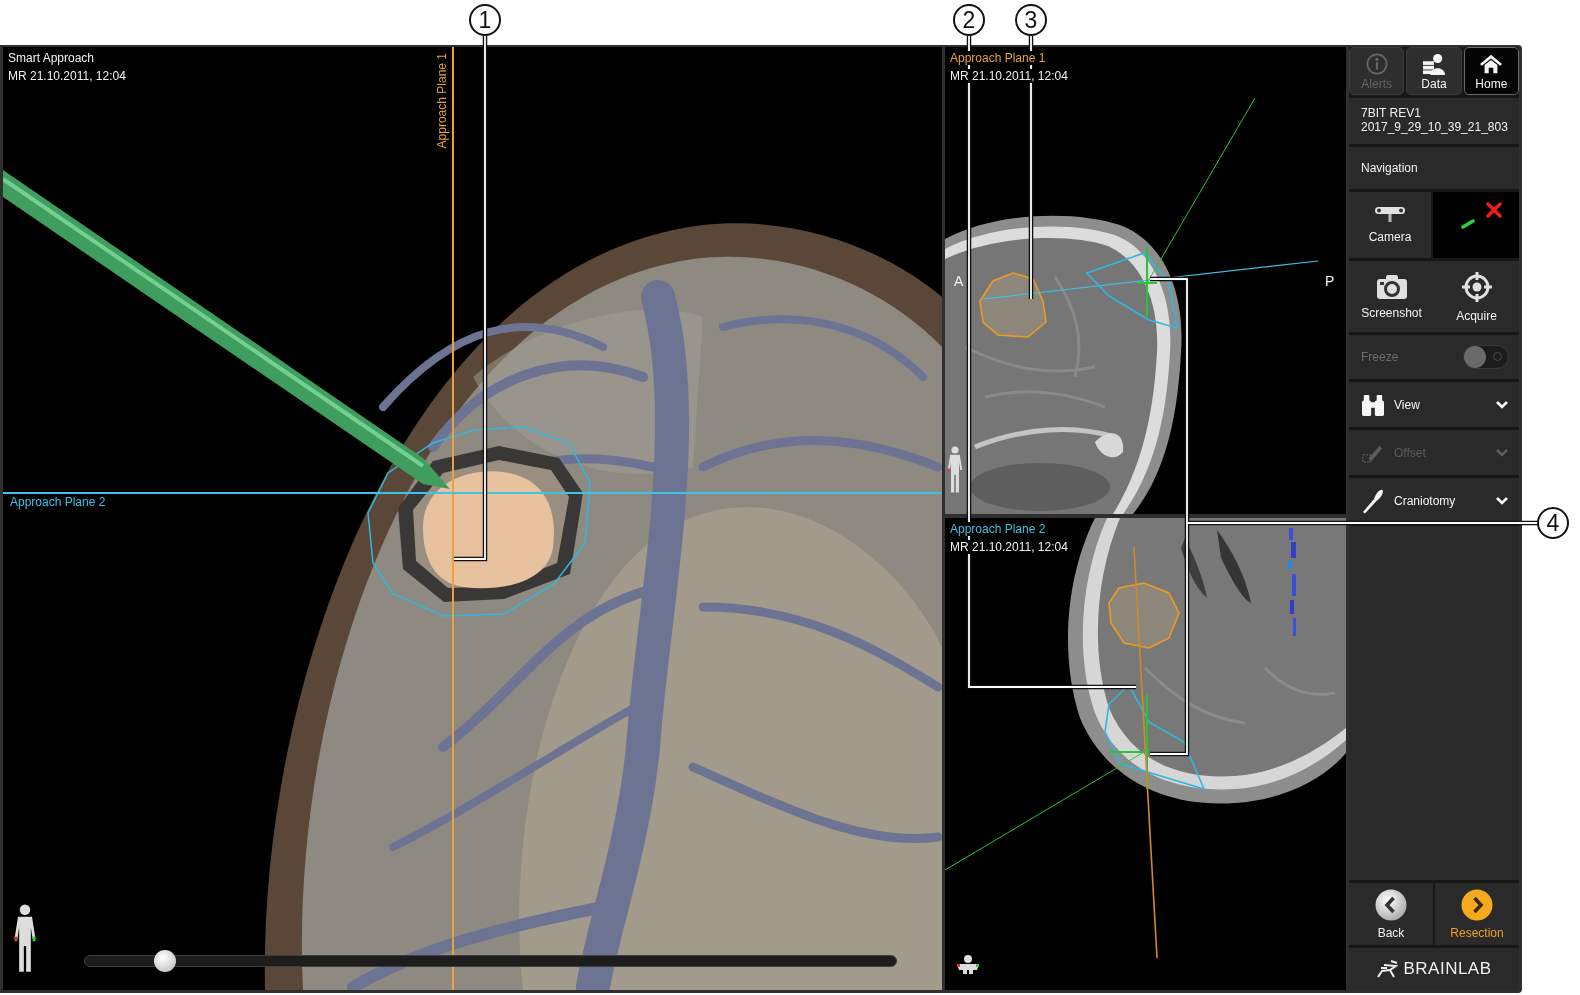  Describe the element at coordinates (1390, 225) in the screenshot. I see `camera-button: Camera` at that location.